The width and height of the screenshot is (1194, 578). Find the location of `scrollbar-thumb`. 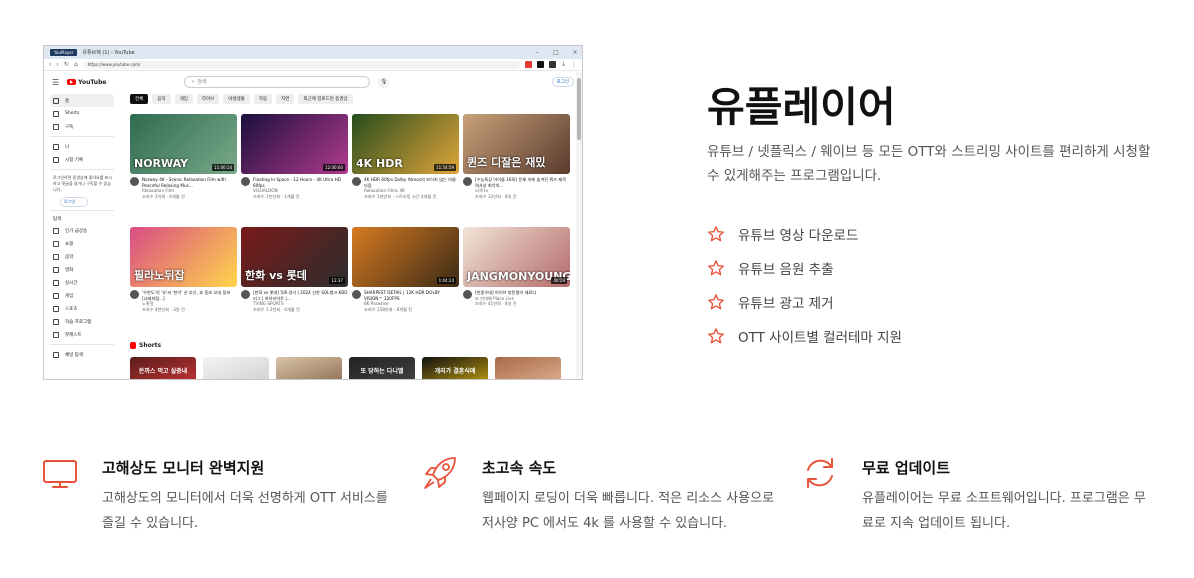

scrollbar-thumb is located at coordinates (579, 109).